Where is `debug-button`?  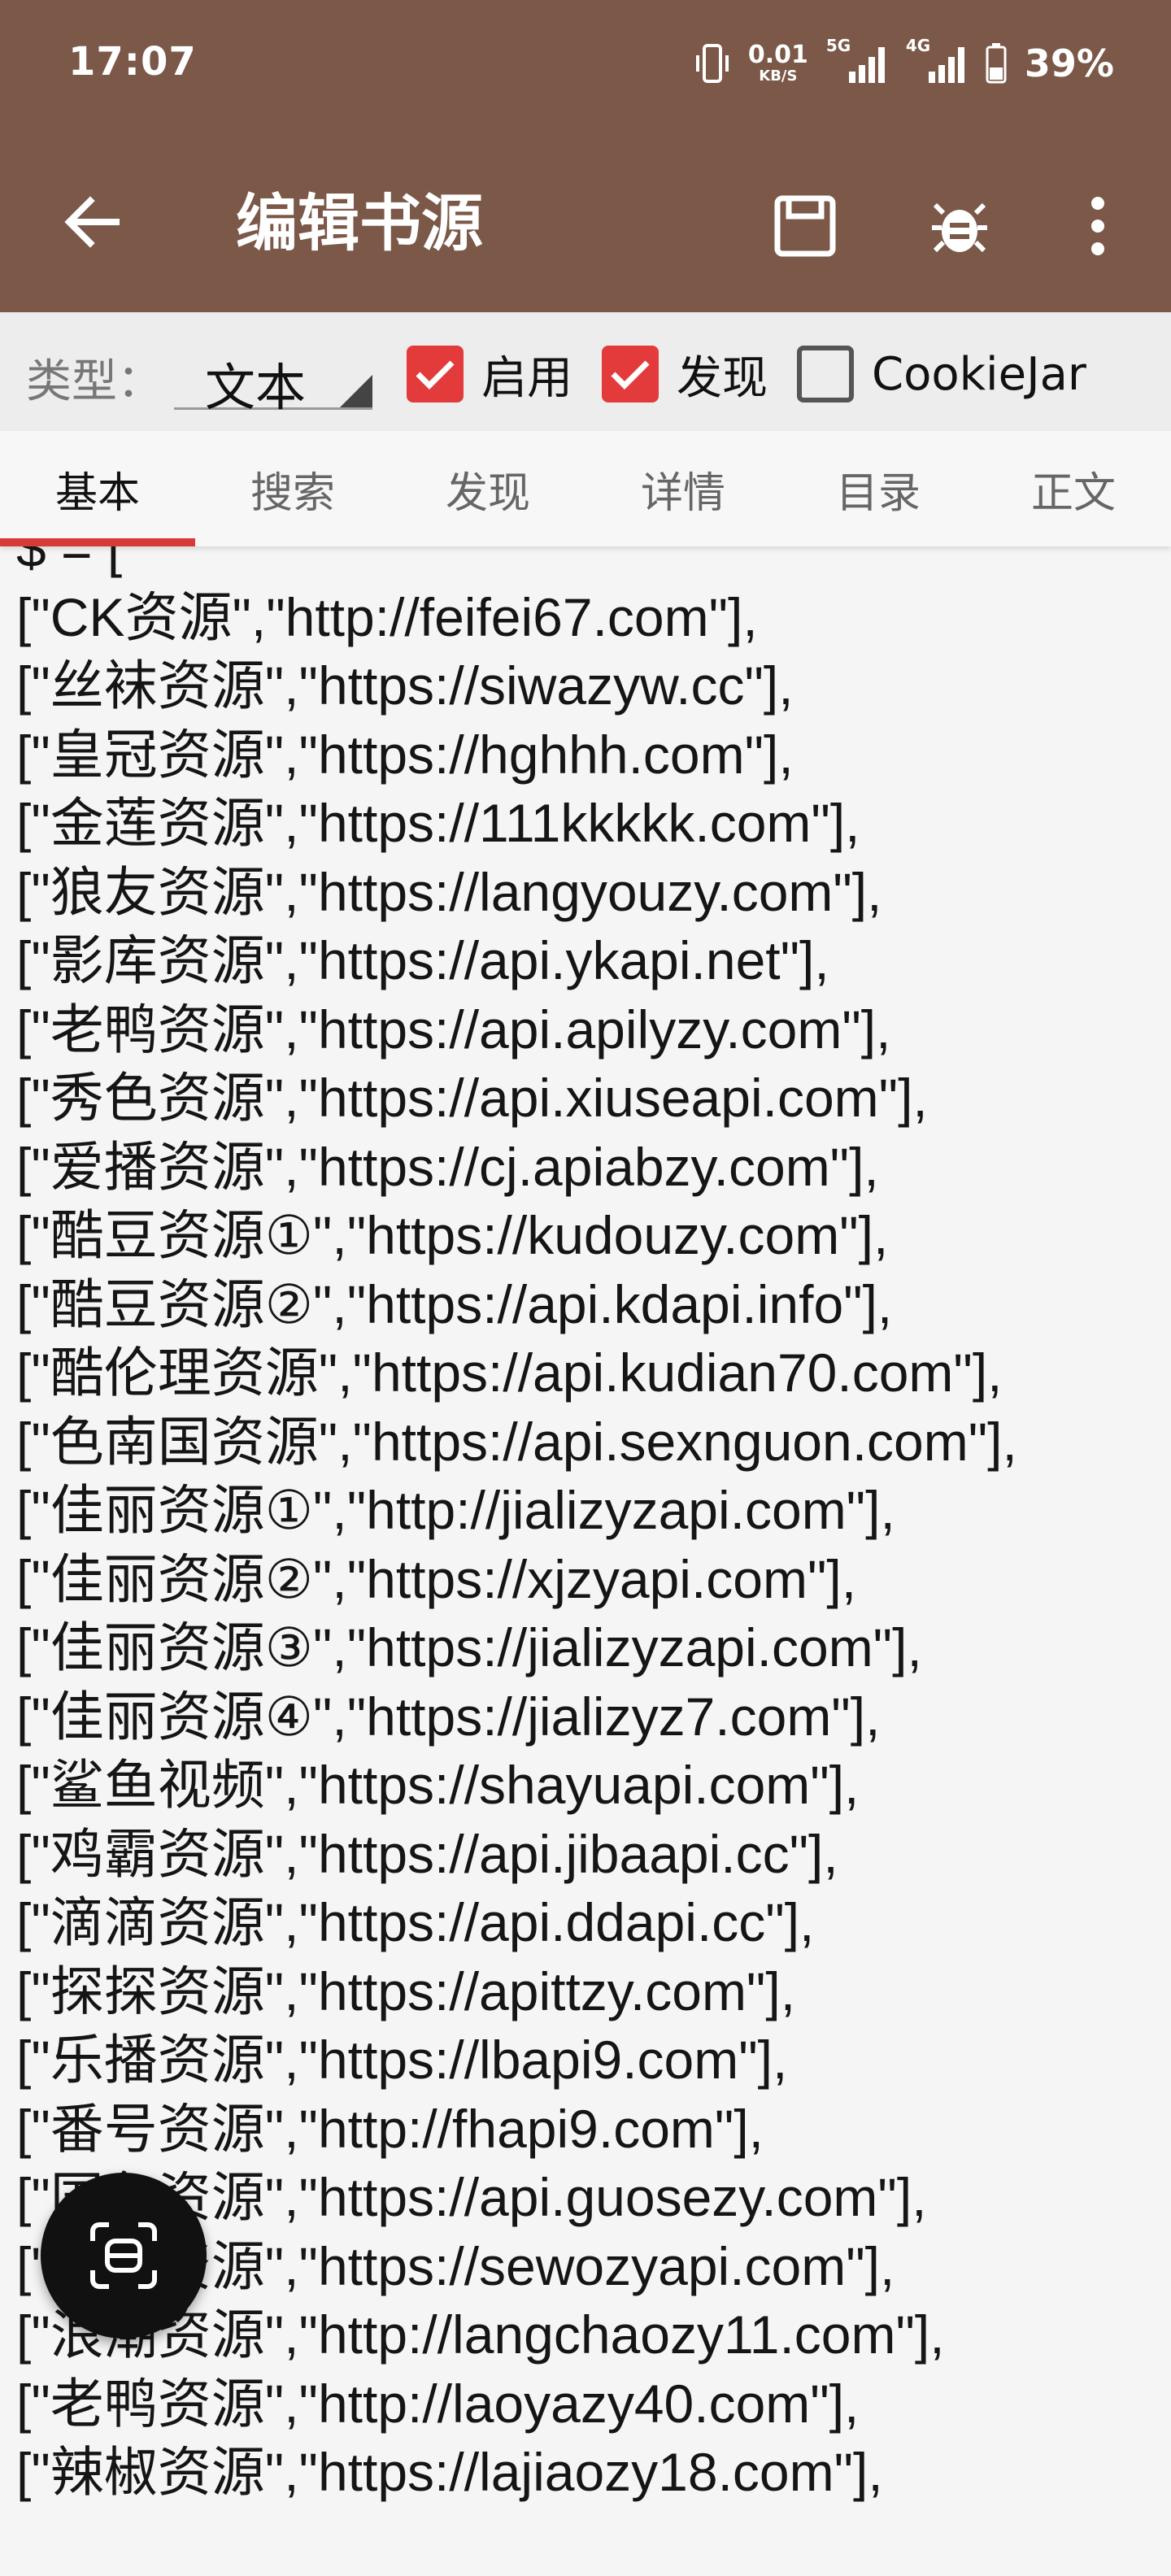
debug-button is located at coordinates (960, 226).